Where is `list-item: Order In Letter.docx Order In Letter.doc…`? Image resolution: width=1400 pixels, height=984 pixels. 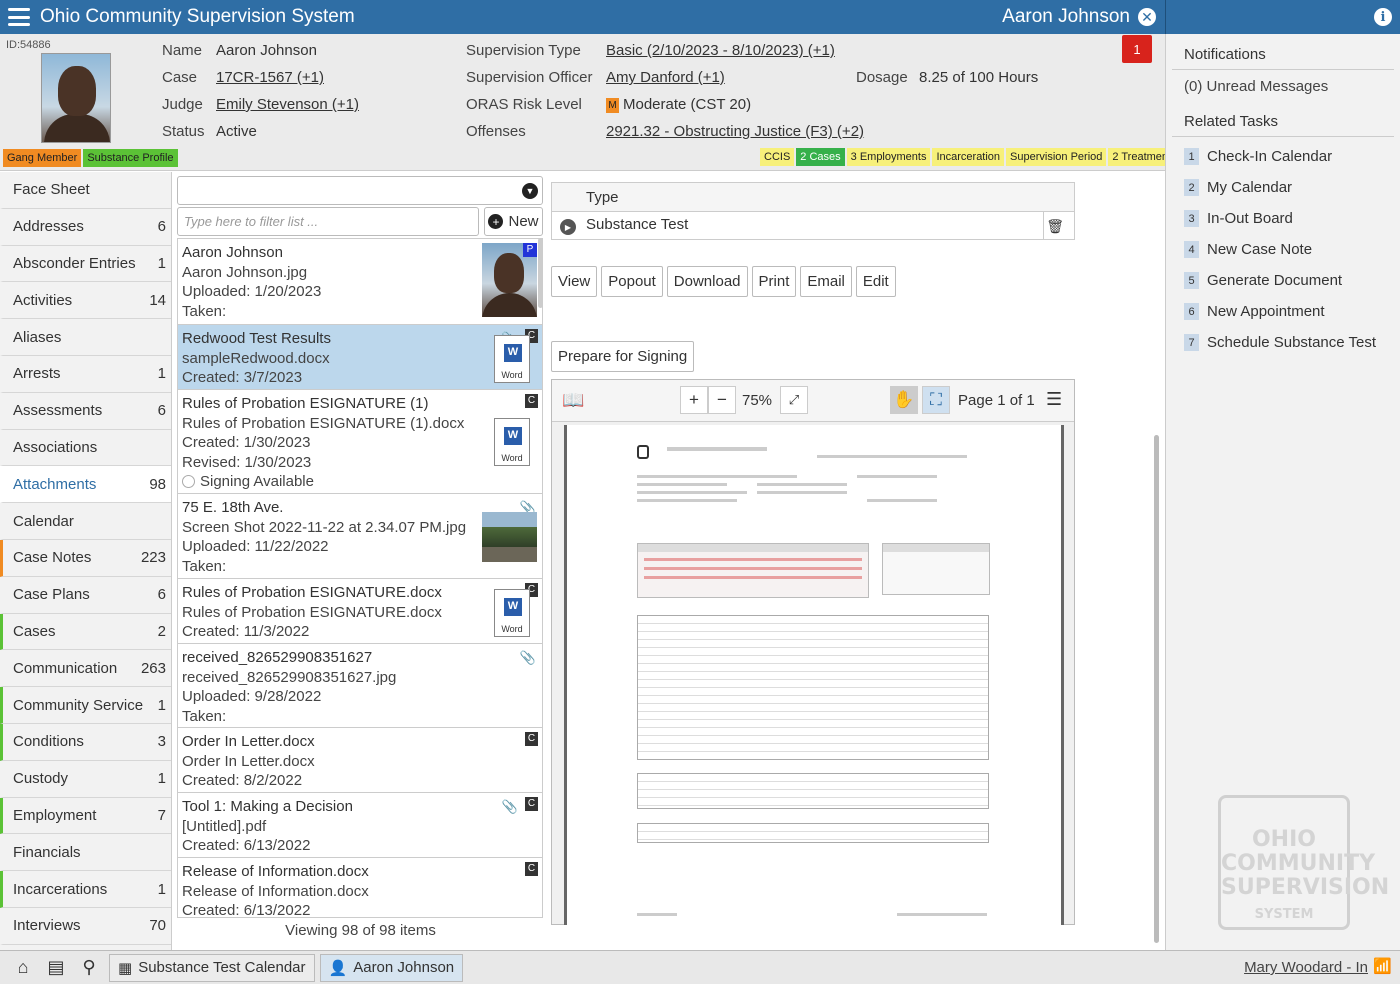
list-item: Order In Letter.docx Order In Letter.doc… is located at coordinates (360, 760).